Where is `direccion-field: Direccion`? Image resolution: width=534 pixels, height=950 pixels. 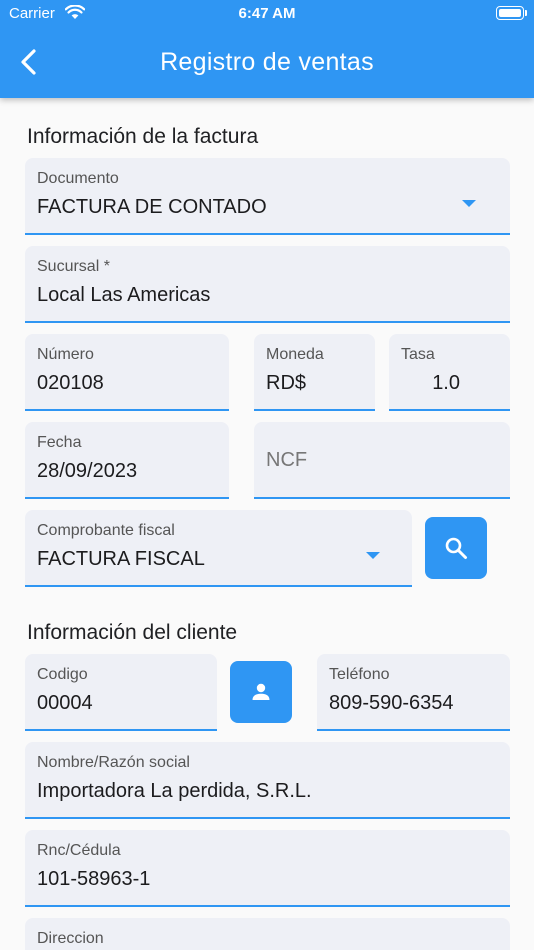 direccion-field: Direccion is located at coordinates (267, 934).